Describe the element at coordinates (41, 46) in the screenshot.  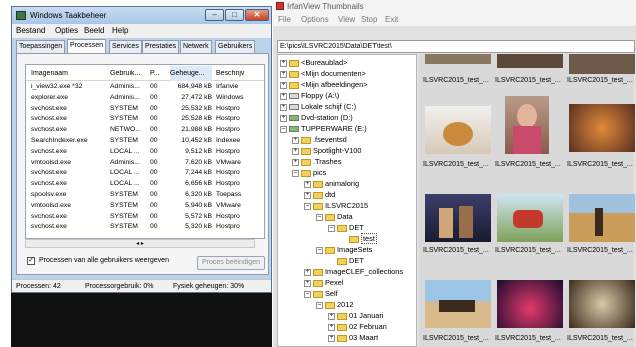
I see `tab-toepassingen: Toepassingen` at that location.